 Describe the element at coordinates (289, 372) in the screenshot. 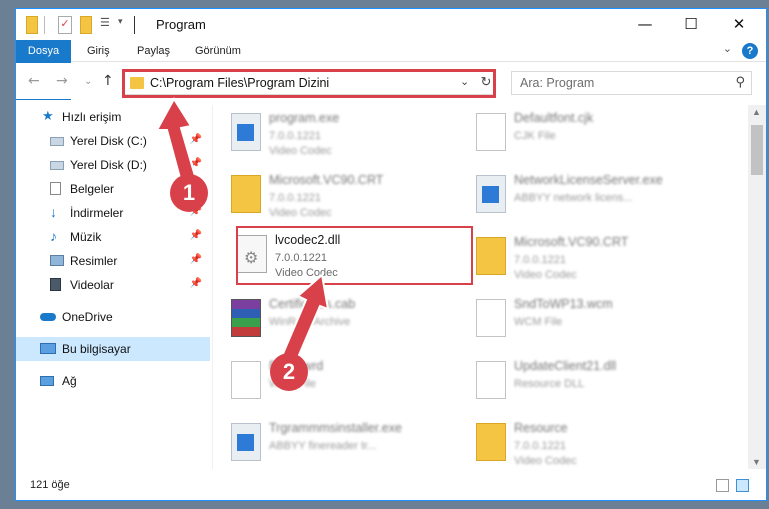

I see `step-2-badge: 2` at that location.